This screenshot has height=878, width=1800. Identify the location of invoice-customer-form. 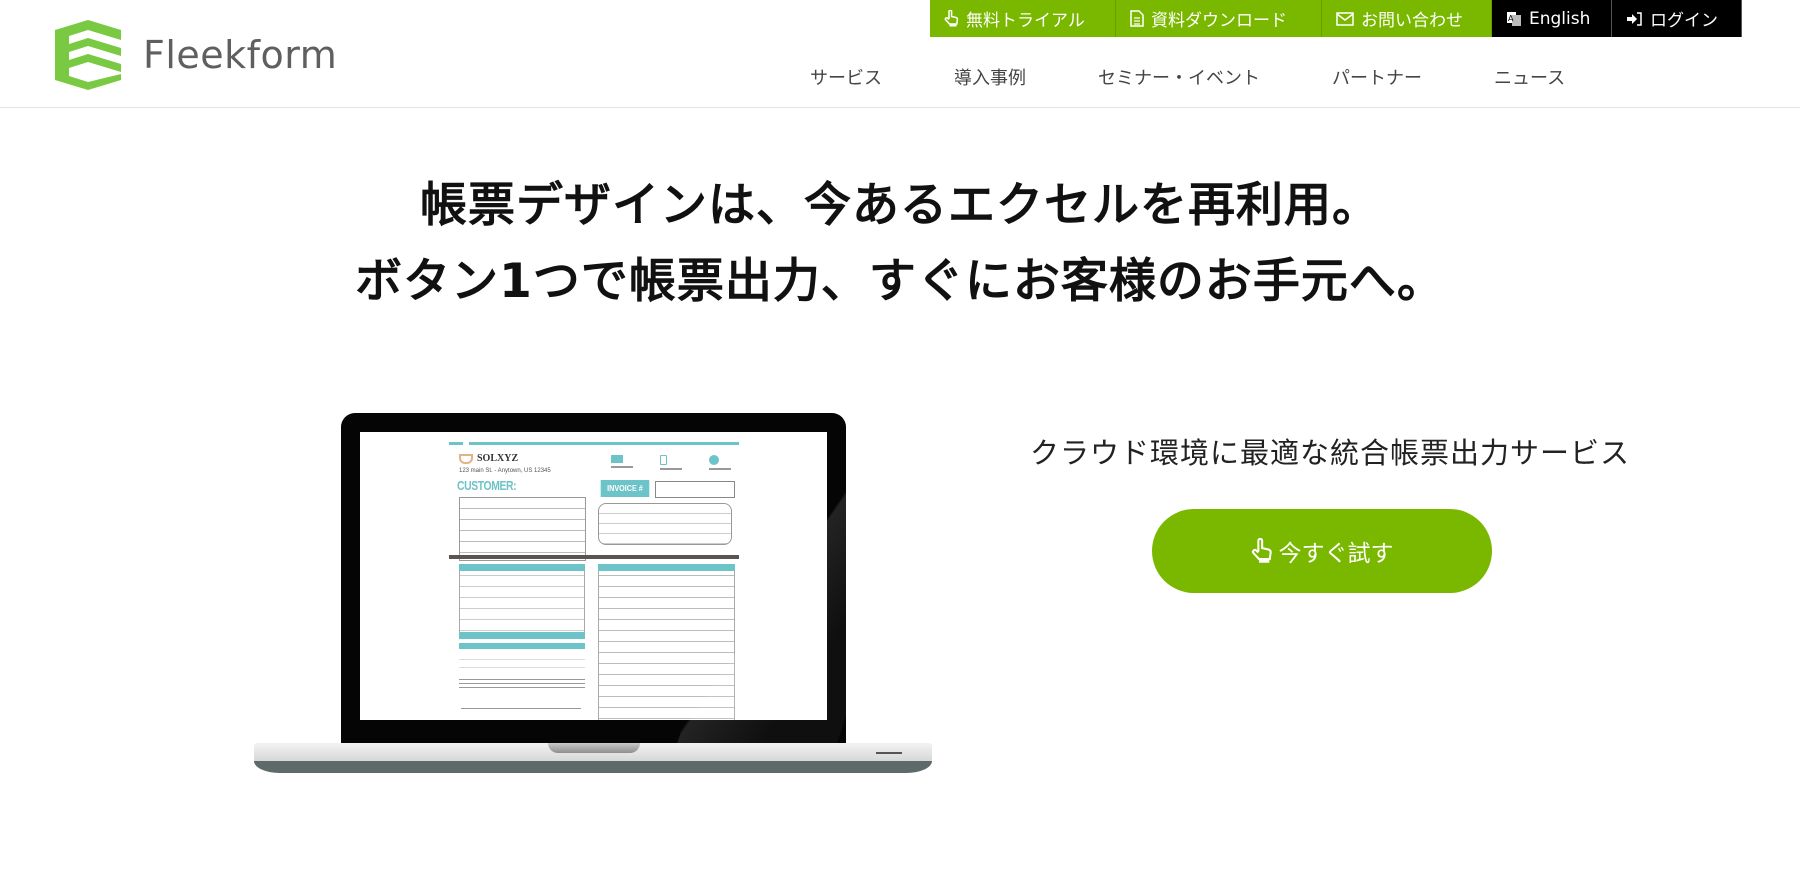
(522, 529).